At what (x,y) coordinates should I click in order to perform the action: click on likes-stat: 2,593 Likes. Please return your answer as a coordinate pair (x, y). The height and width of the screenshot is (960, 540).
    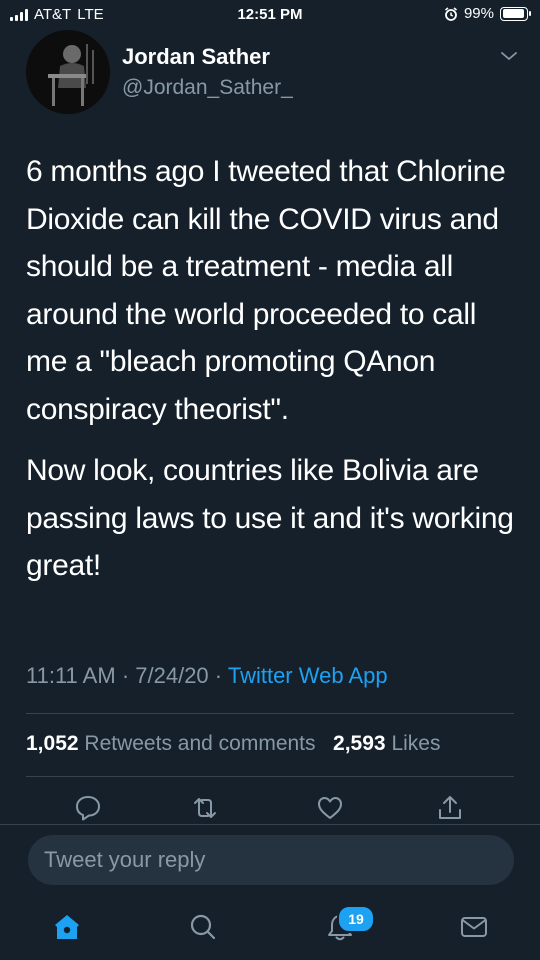
    Looking at the image, I should click on (386, 743).